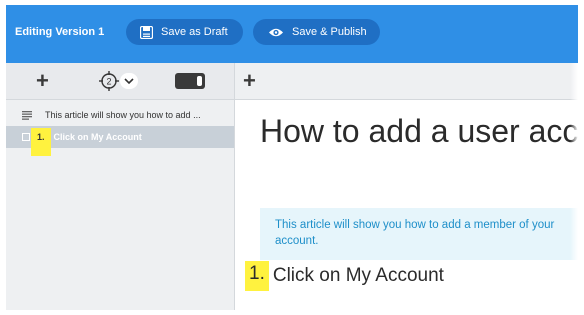  I want to click on save-and-publish-label: Save & Publish, so click(329, 32).